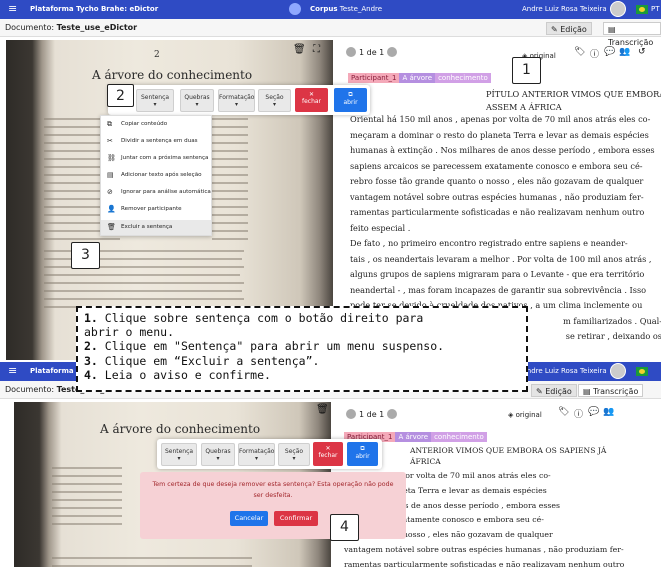 The image size is (661, 567). Describe the element at coordinates (316, 49) in the screenshot. I see `fullscreen-icon: ⛶` at that location.